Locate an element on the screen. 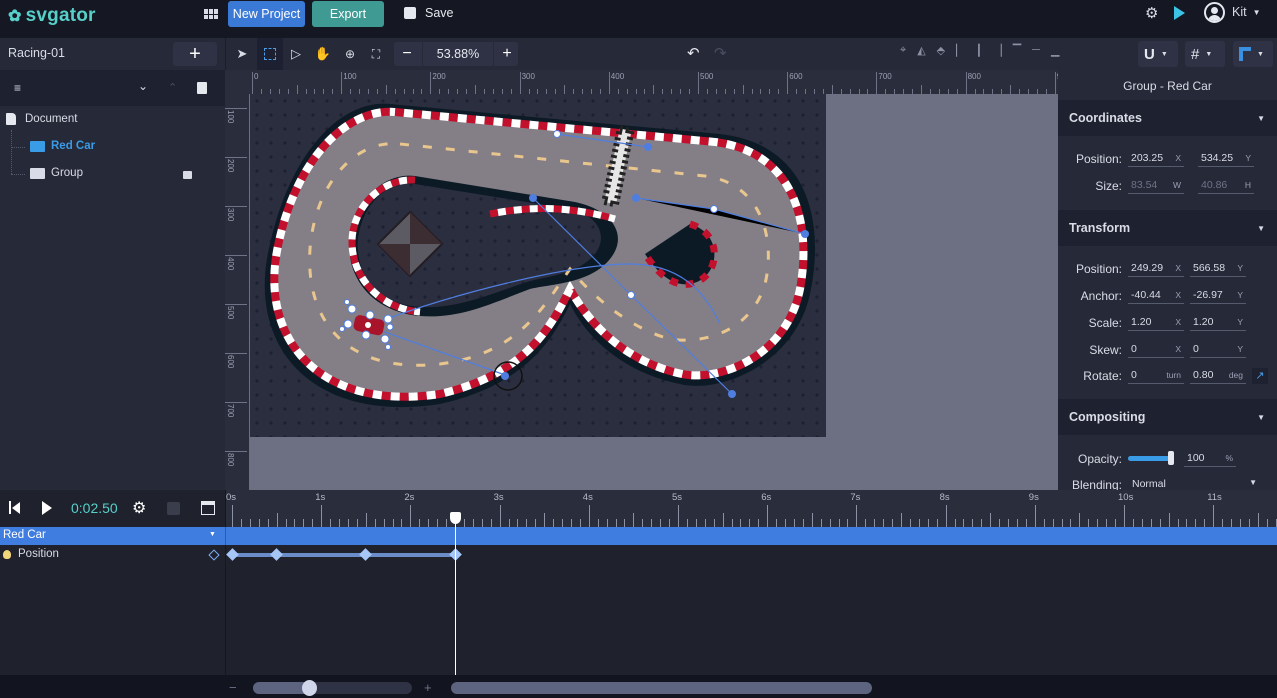  anchor-x: -40.44 X is located at coordinates (1156, 295).